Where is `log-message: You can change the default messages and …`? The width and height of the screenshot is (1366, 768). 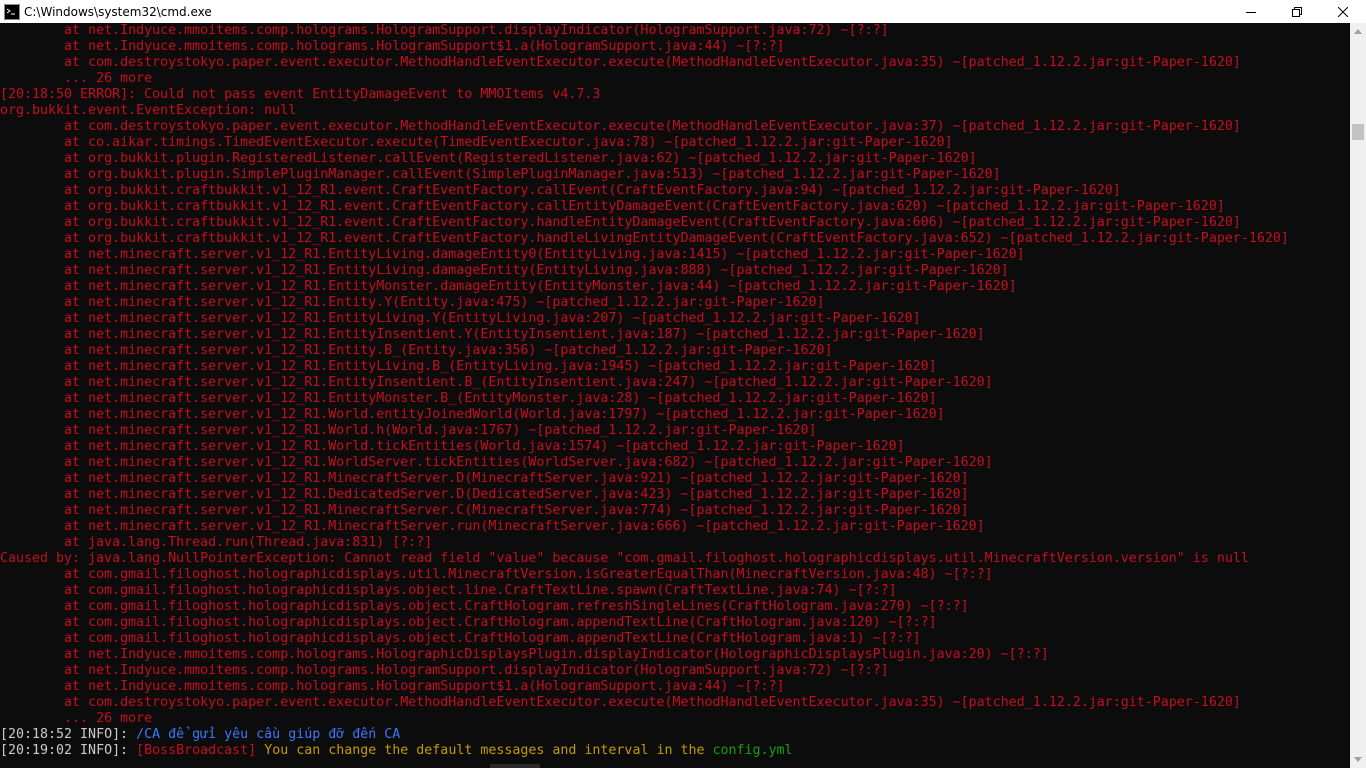 log-message: You can change the default messages and … is located at coordinates (484, 750).